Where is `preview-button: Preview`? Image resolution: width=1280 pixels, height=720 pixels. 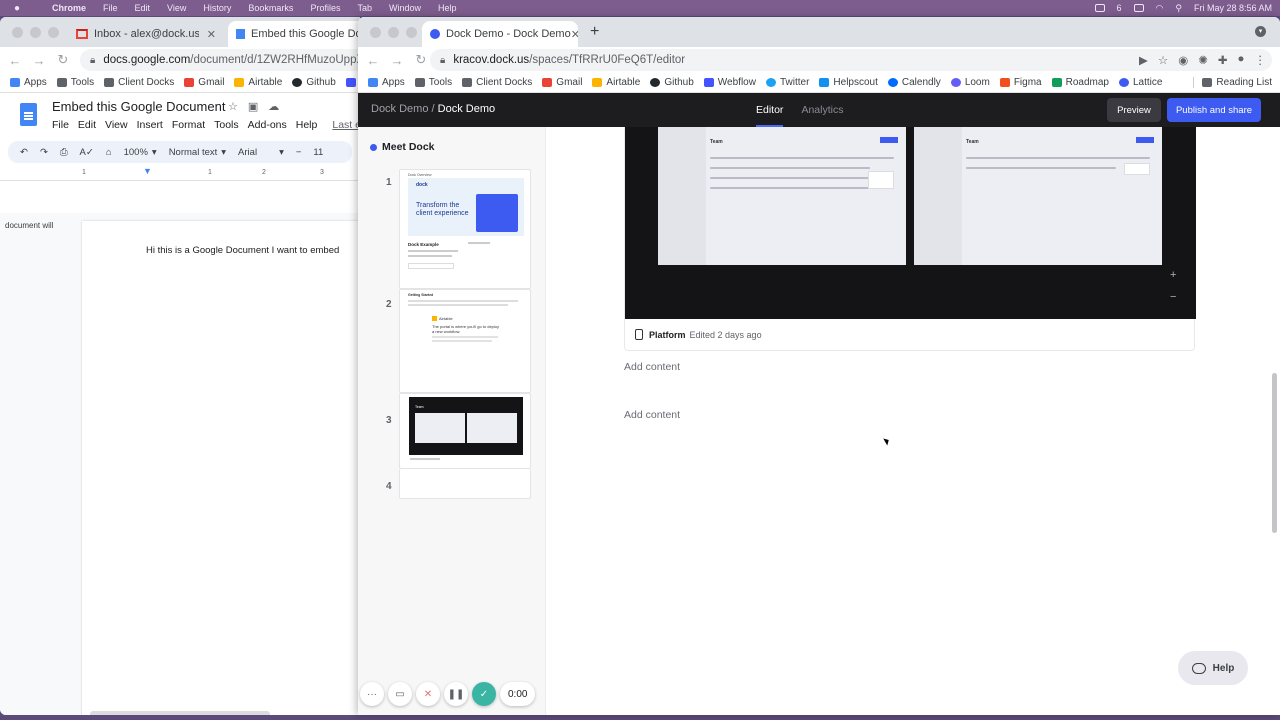
preview-button: Preview is located at coordinates (1134, 110).